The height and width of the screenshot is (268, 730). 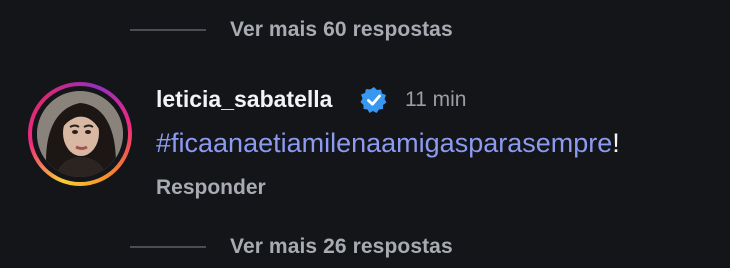 What do you see at coordinates (384, 143) in the screenshot?
I see `comment-hashtag-link: #ficaanaetiamilenaamigasparasempre` at bounding box center [384, 143].